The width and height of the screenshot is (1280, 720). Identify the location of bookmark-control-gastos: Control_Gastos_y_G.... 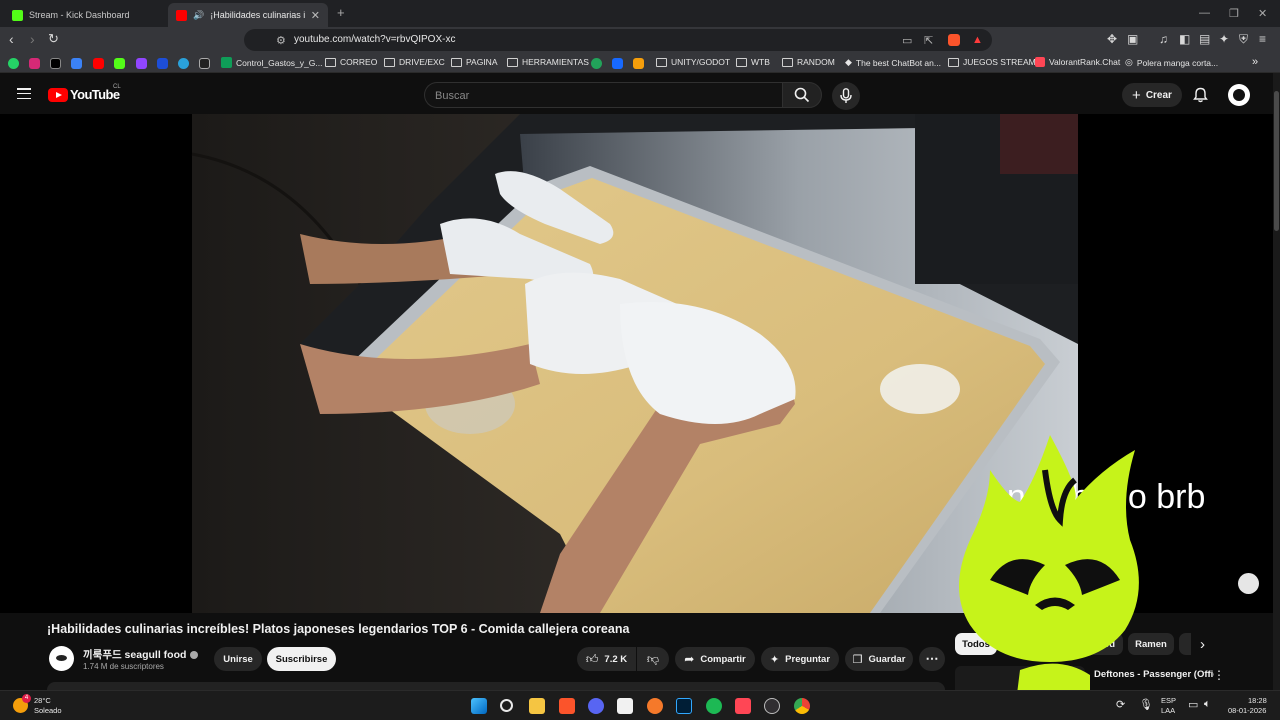
(271, 62).